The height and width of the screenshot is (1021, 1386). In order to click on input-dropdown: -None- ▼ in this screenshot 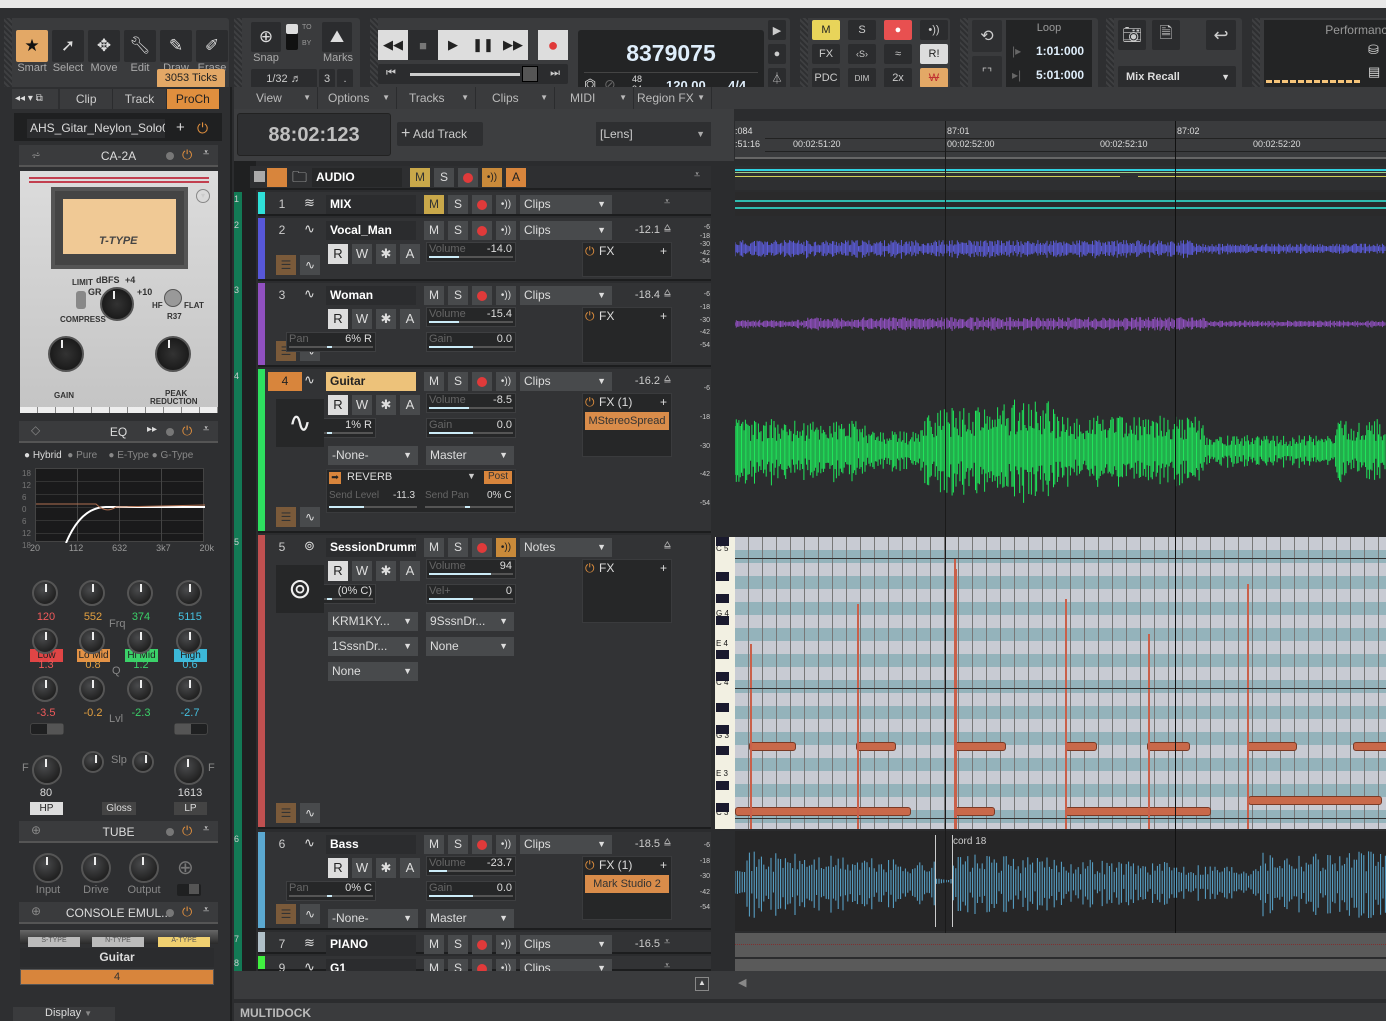, I will do `click(373, 918)`.